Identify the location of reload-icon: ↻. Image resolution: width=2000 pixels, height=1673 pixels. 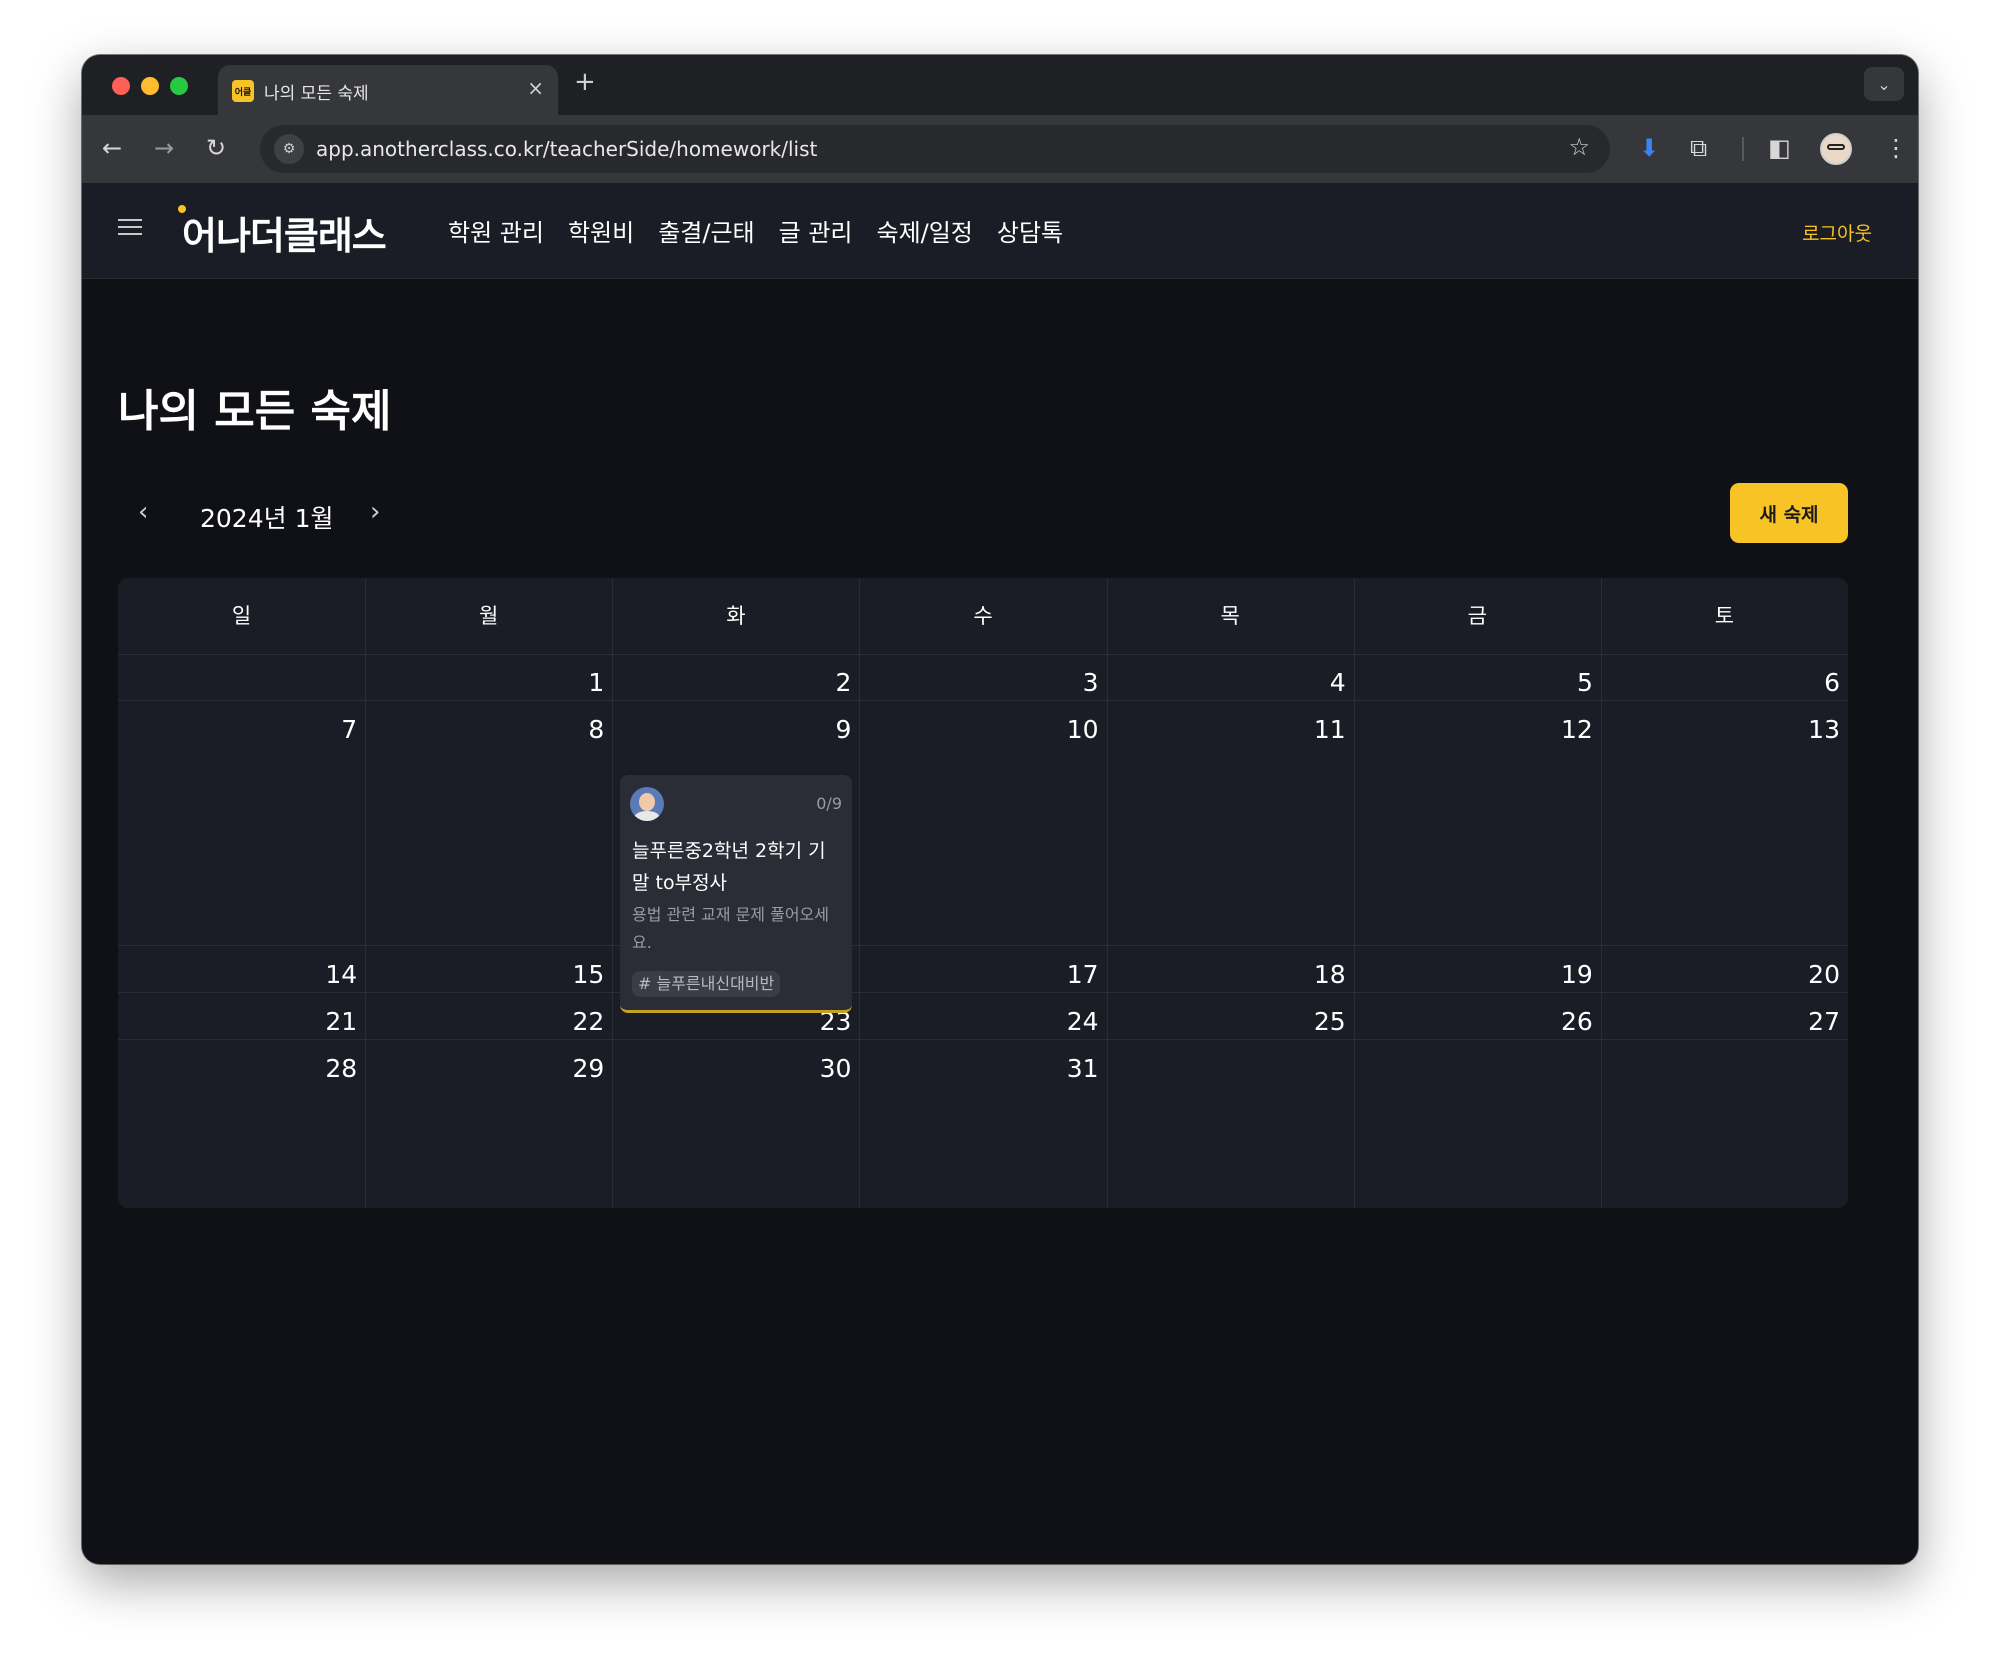
(216, 148).